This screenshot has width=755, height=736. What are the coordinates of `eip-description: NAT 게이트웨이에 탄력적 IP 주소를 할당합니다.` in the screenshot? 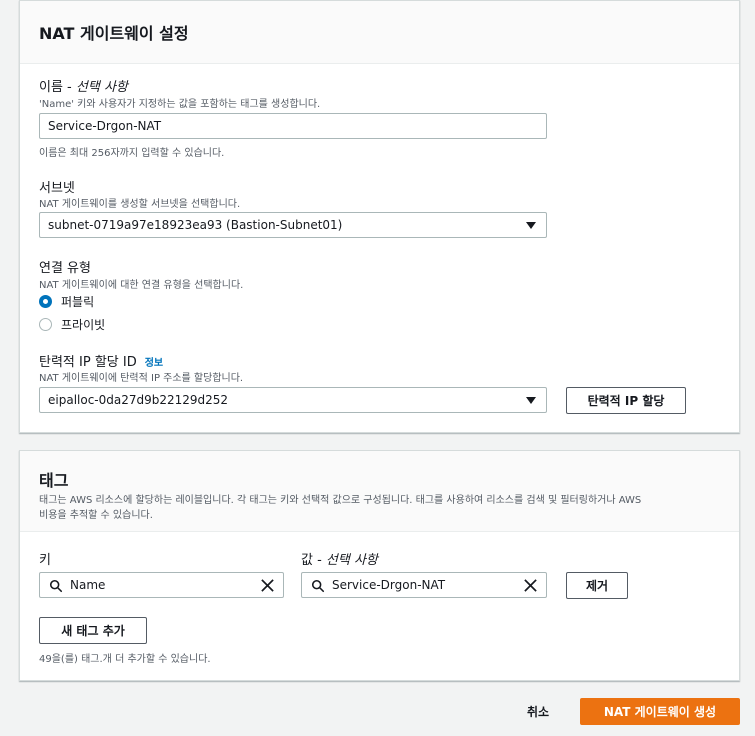 It's located at (141, 378).